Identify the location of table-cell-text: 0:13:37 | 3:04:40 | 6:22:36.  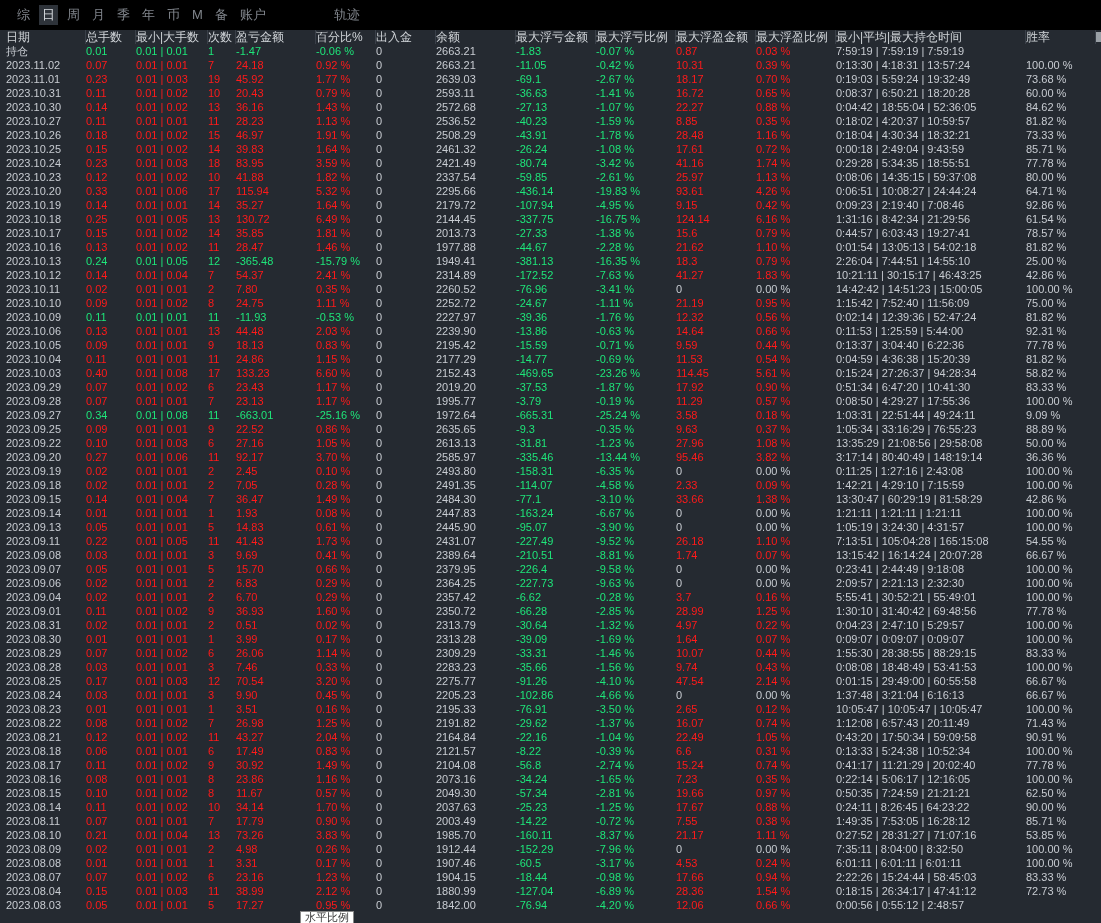
(901, 345).